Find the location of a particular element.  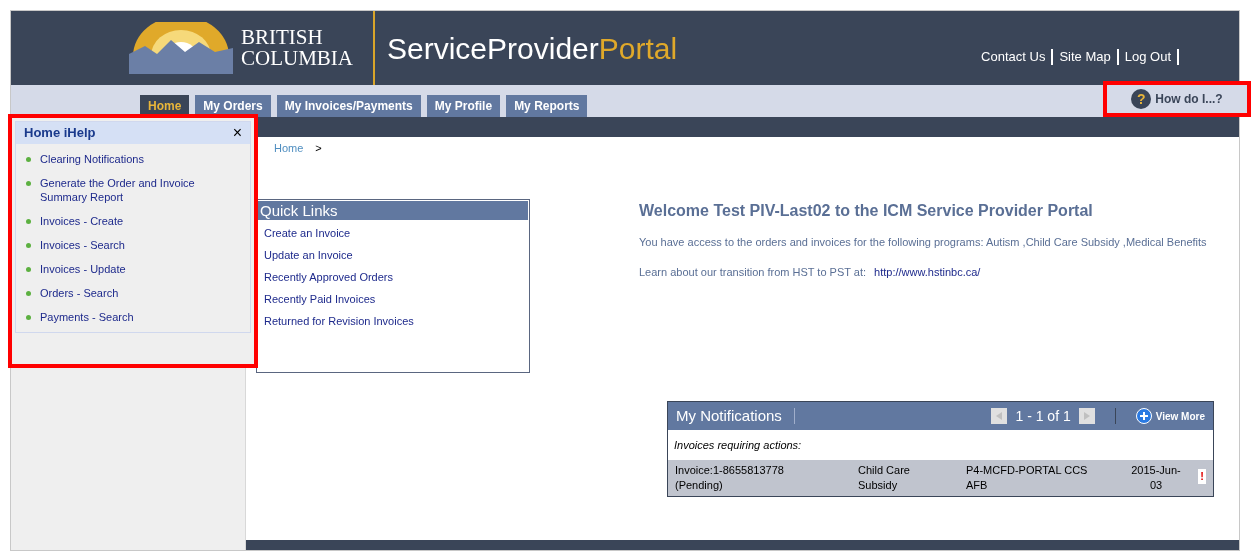

quick-link: Recently Paid Invoices is located at coordinates (396, 299).